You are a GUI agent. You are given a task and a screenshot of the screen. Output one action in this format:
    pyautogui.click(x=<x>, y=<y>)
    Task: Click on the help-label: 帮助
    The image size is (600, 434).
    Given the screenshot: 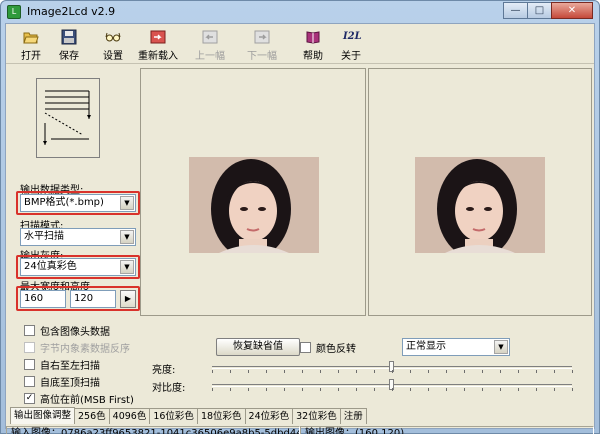 What is the action you would take?
    pyautogui.click(x=313, y=56)
    